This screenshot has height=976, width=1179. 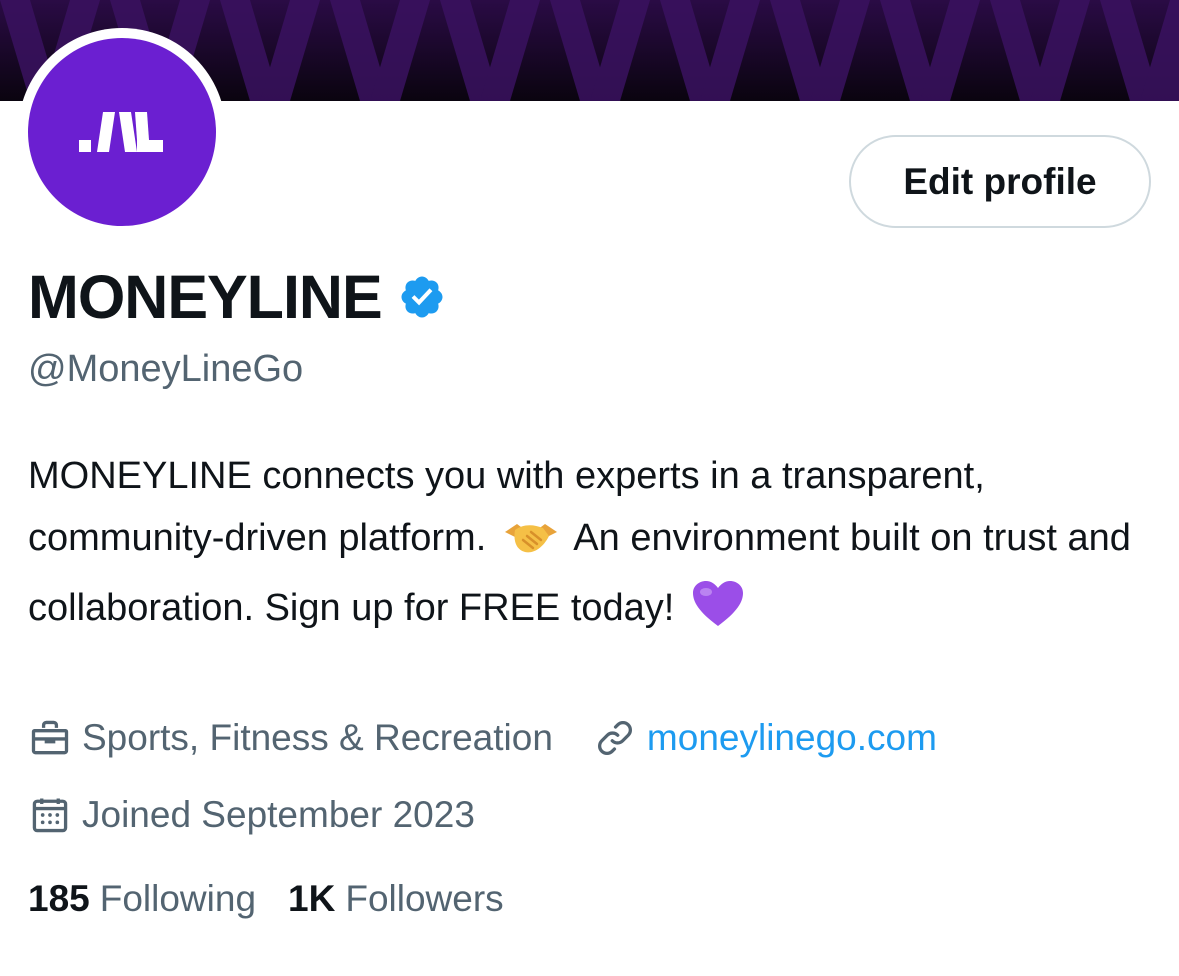 I want to click on user-handle: @MoneyLineGo, so click(x=166, y=369).